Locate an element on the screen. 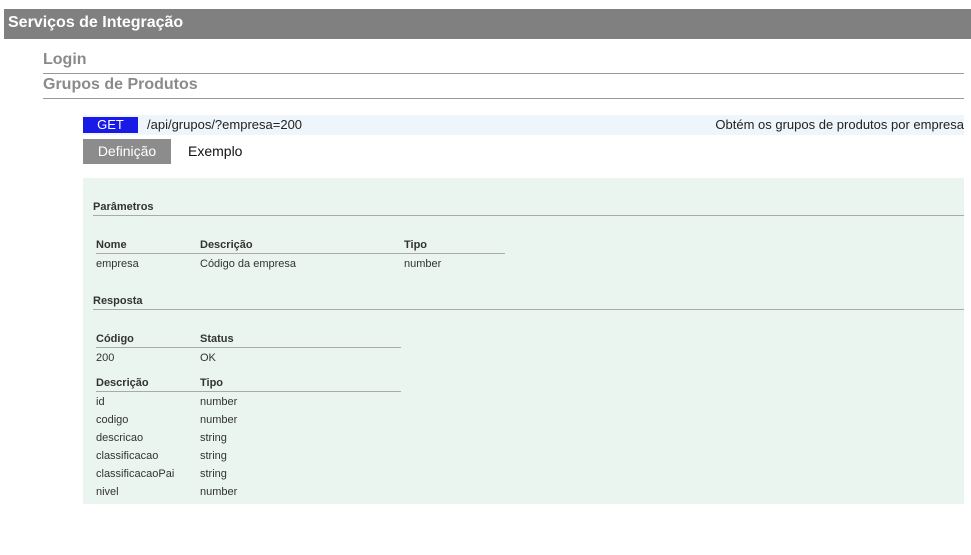 The width and height of the screenshot is (971, 555). param-col-nome: Nome is located at coordinates (148, 246).